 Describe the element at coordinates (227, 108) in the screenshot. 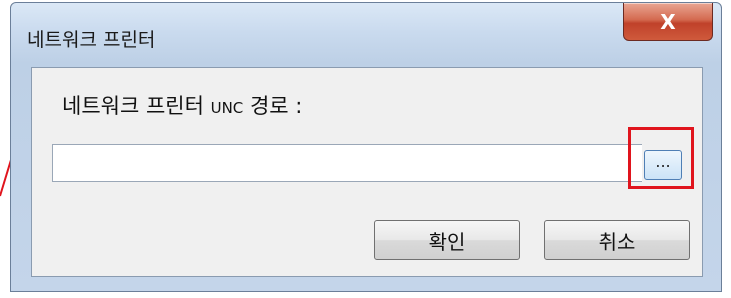

I see `unc-path-label-unc: UNC` at that location.